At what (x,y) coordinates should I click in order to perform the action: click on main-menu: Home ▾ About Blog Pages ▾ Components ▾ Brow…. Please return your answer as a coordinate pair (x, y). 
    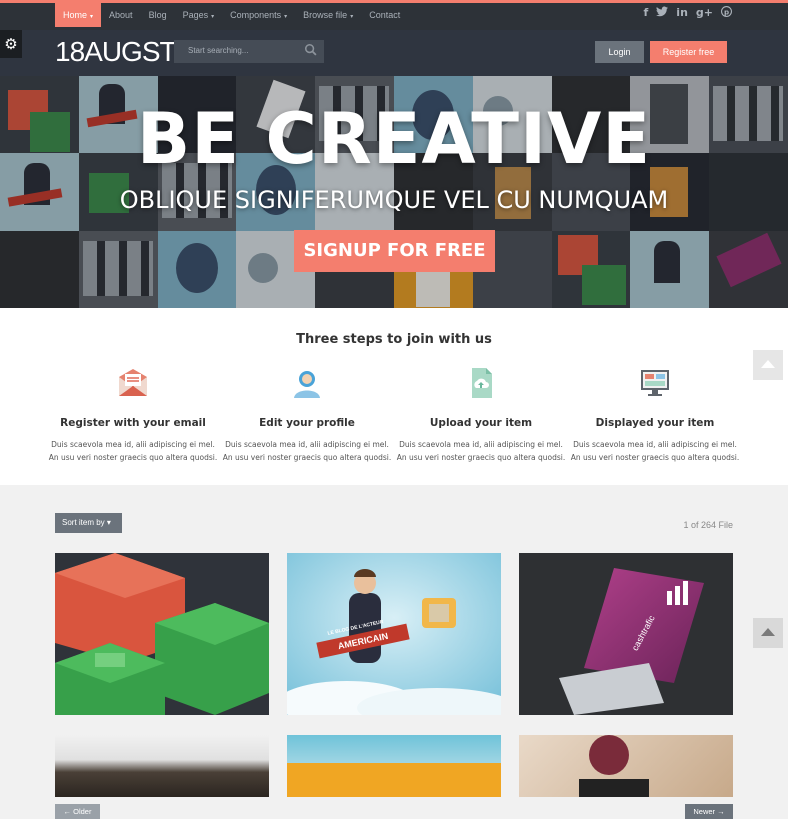
    Looking at the image, I should click on (231, 16).